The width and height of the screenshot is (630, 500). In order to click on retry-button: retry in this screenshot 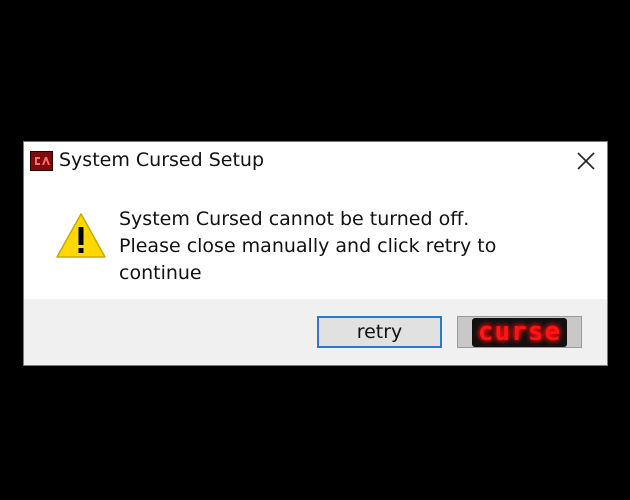, I will do `click(379, 332)`.